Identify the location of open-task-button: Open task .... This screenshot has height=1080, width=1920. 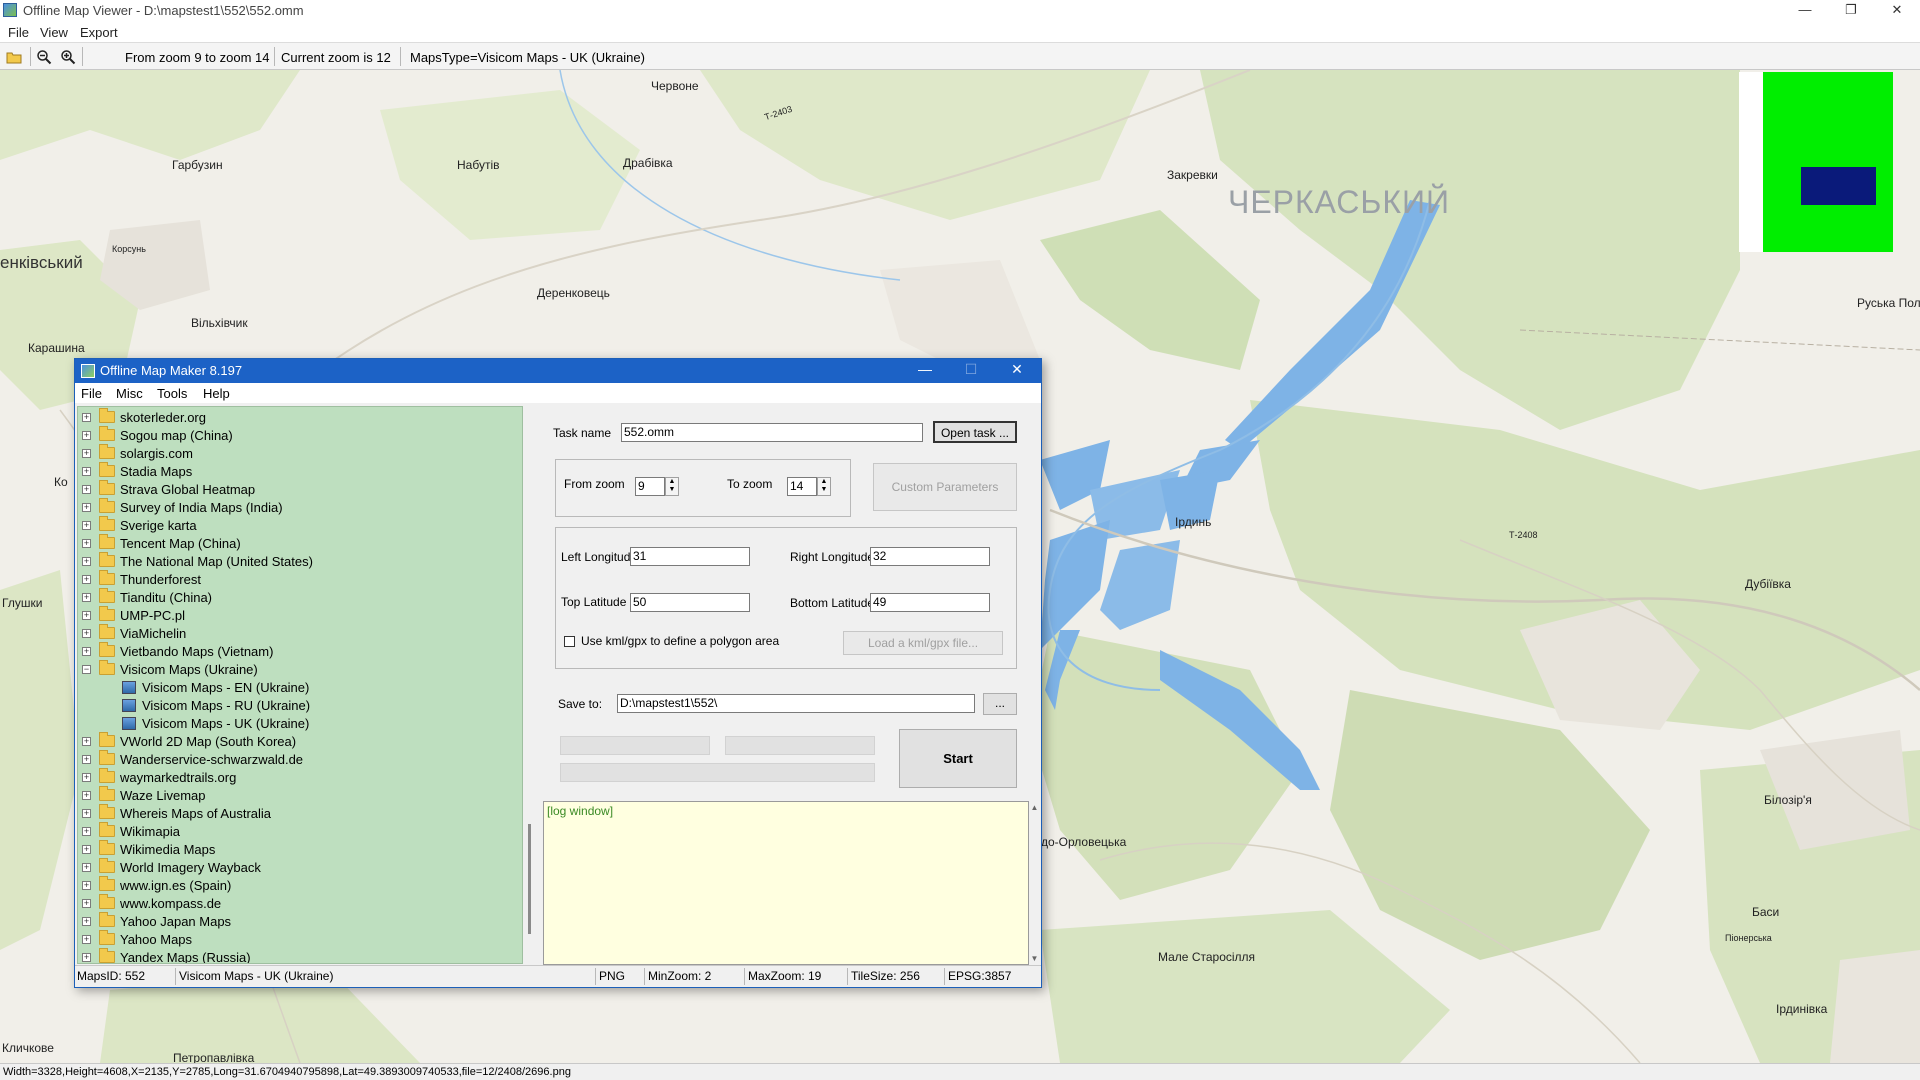
(975, 432).